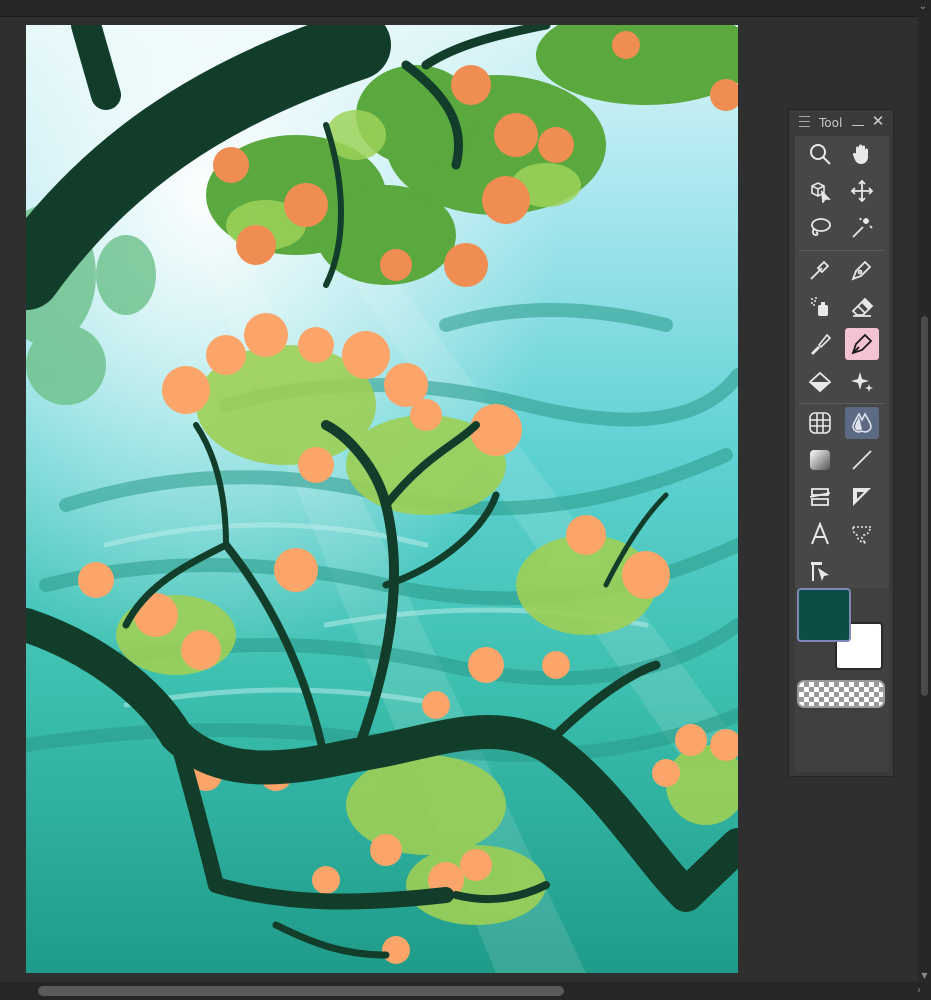  I want to click on airbrush-tool-airbrush-icon, so click(820, 307).